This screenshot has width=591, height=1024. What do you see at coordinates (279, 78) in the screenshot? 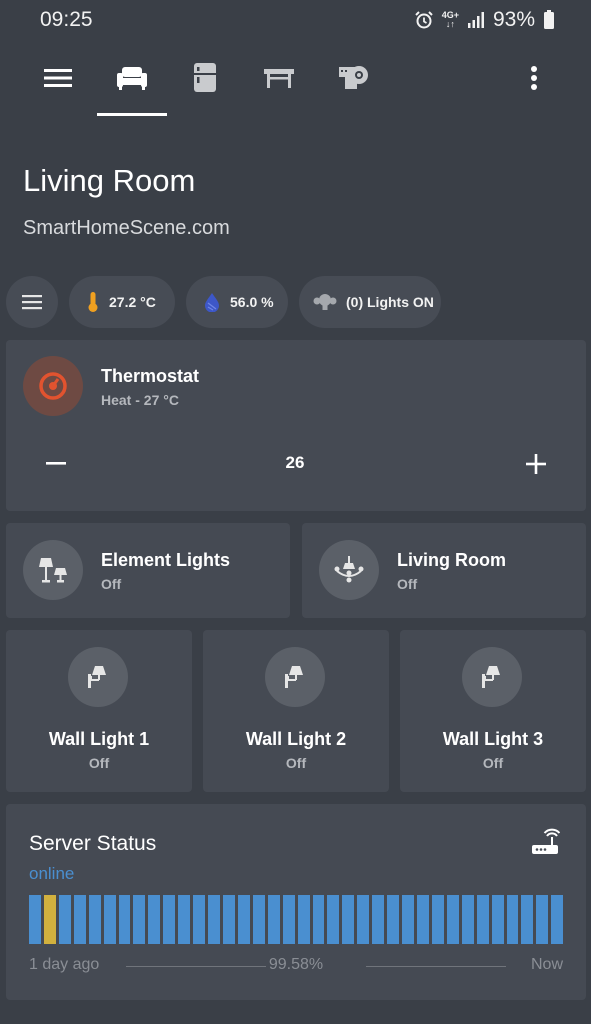
I see `tab-dining` at bounding box center [279, 78].